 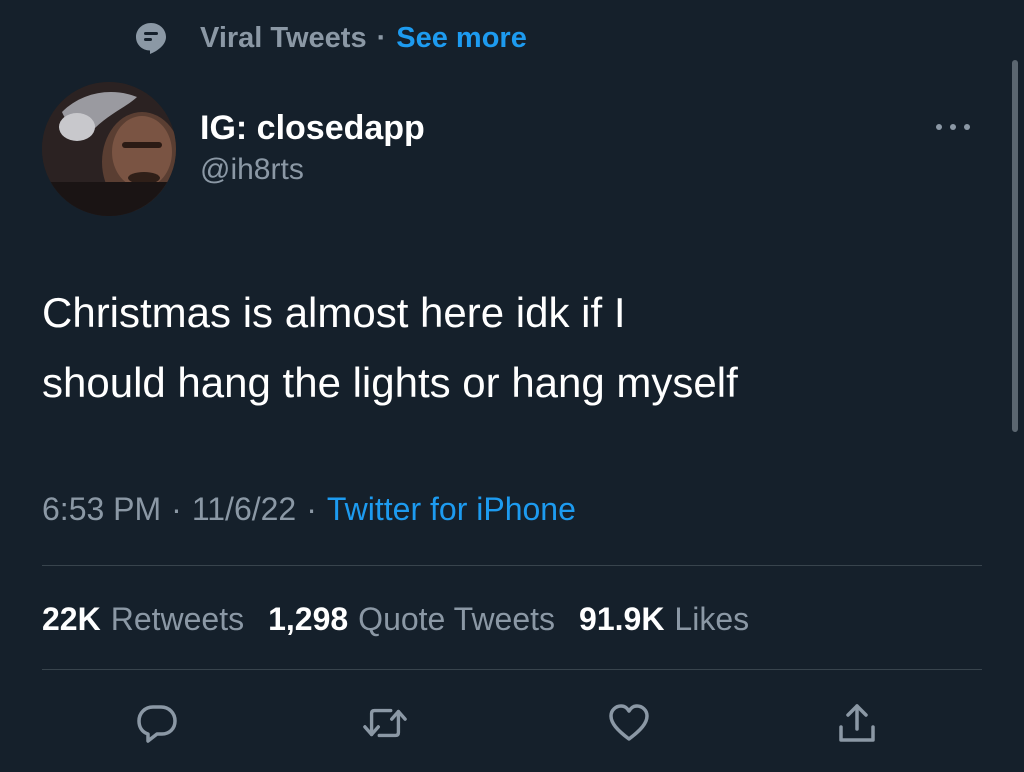 I want to click on see-more-link: See more, so click(x=461, y=38).